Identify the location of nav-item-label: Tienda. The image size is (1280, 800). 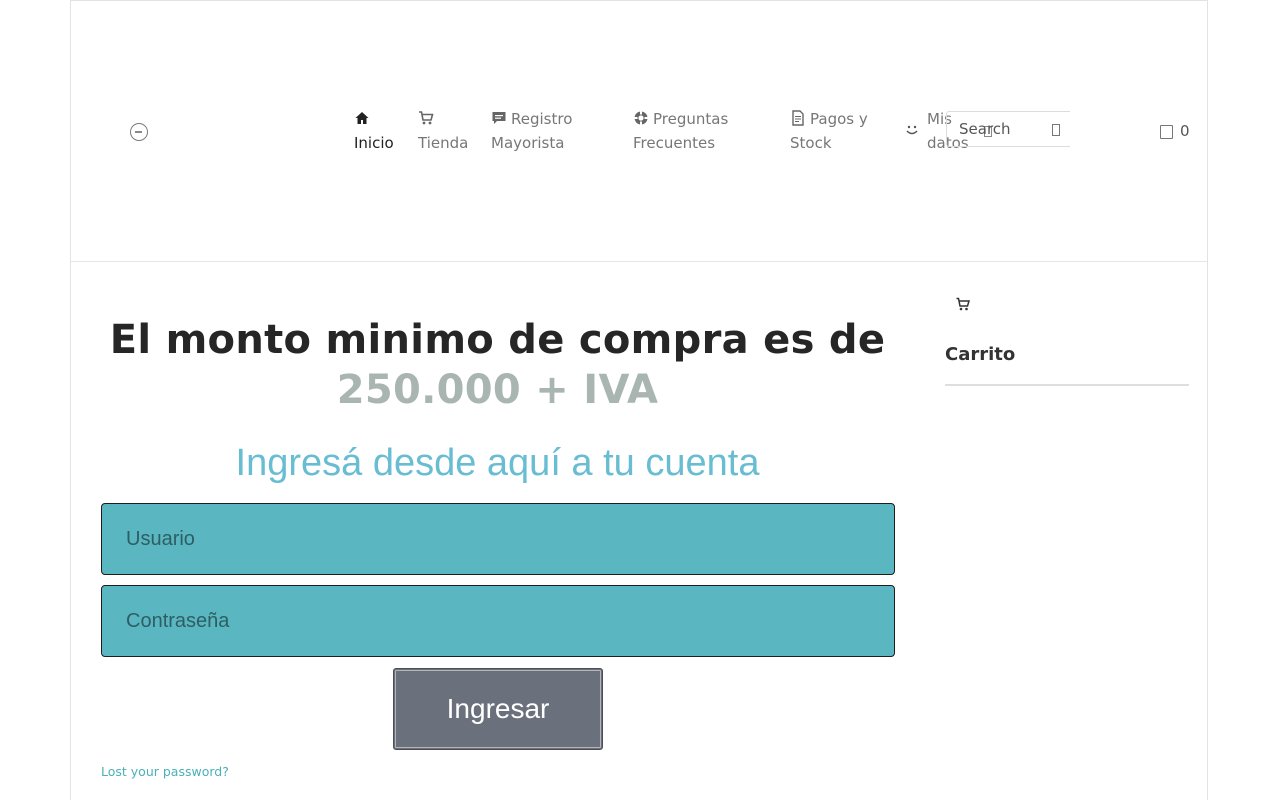
(443, 143).